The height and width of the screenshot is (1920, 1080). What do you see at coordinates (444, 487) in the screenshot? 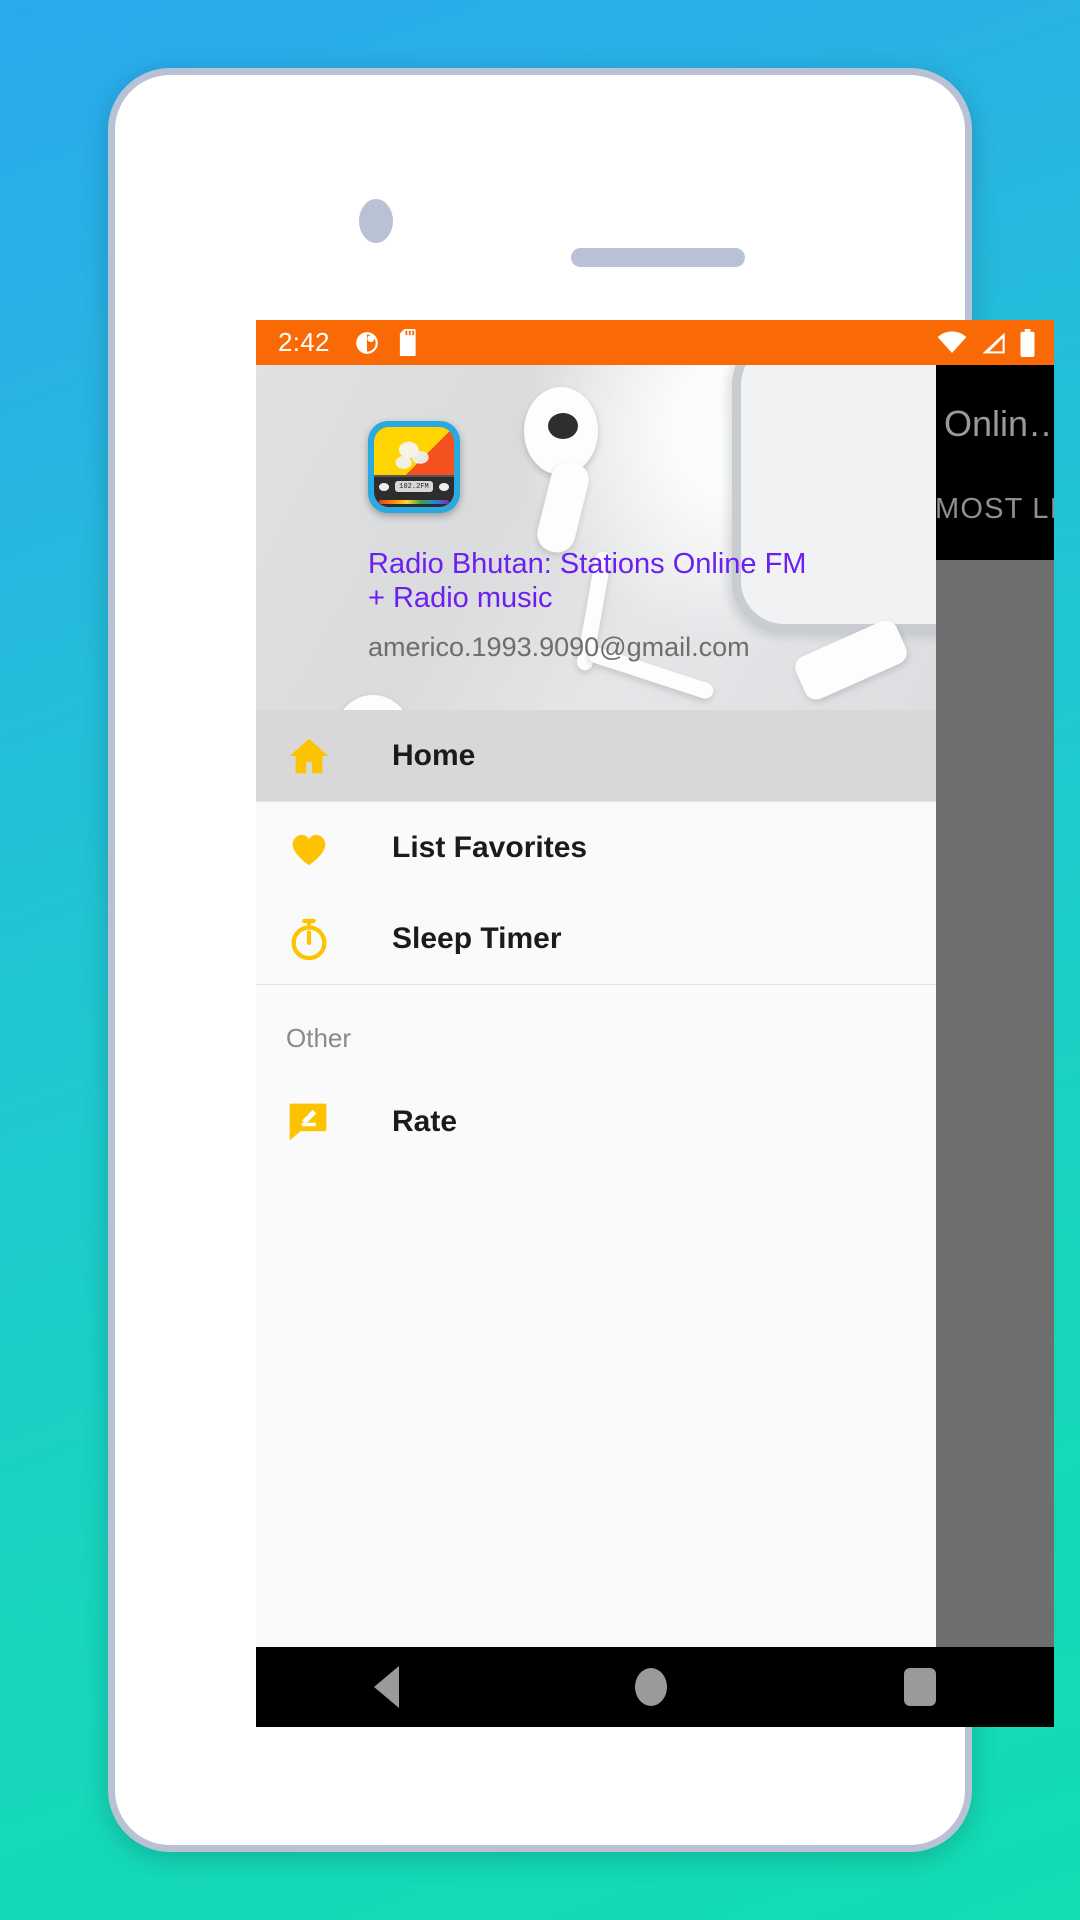
I see `radio-knob-right` at bounding box center [444, 487].